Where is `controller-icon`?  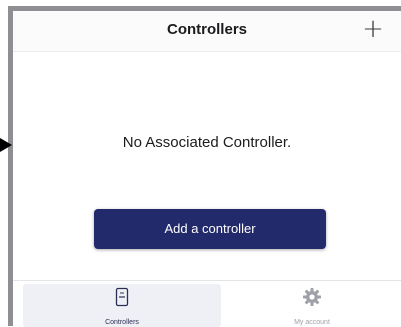
controller-icon is located at coordinates (122, 299).